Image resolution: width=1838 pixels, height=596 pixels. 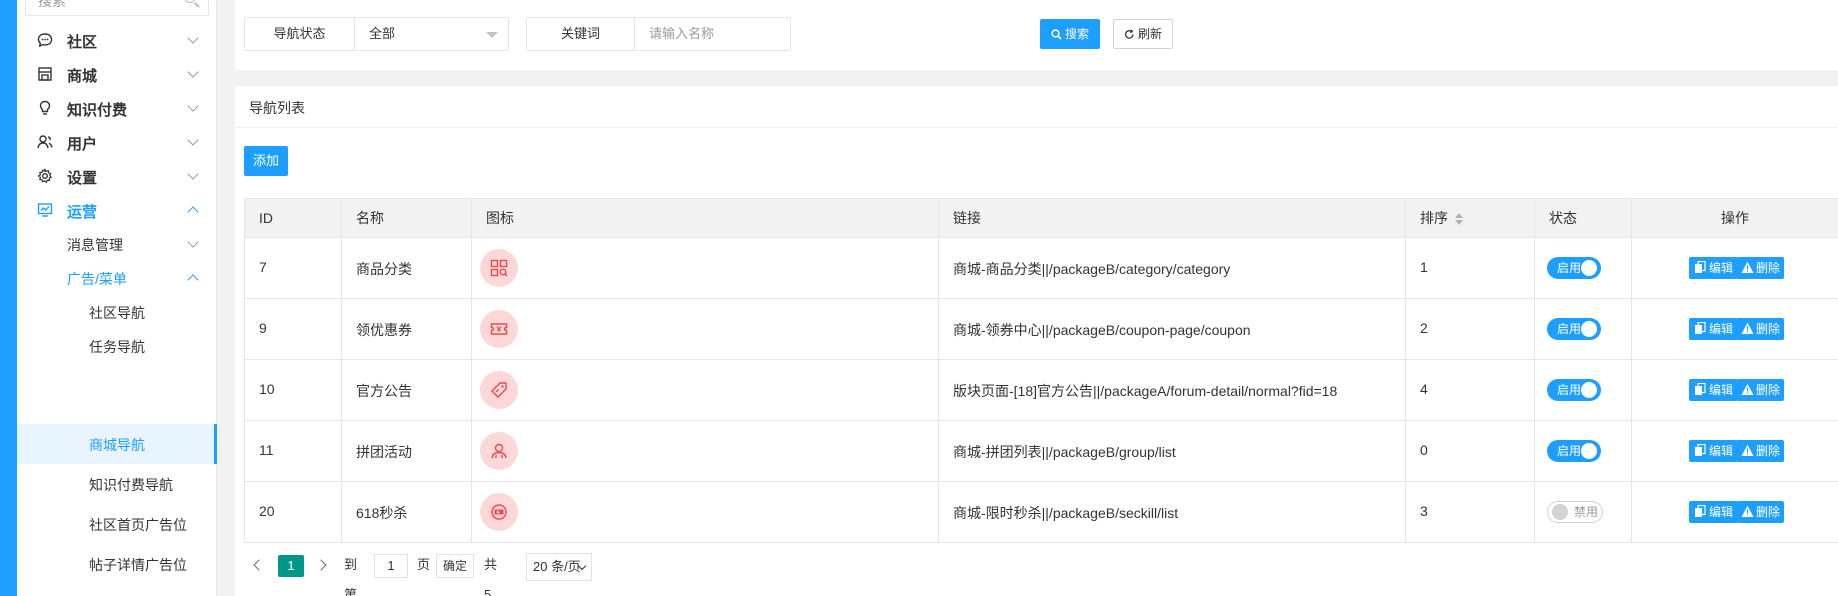 I want to click on goto-page-input: 1, so click(x=391, y=566).